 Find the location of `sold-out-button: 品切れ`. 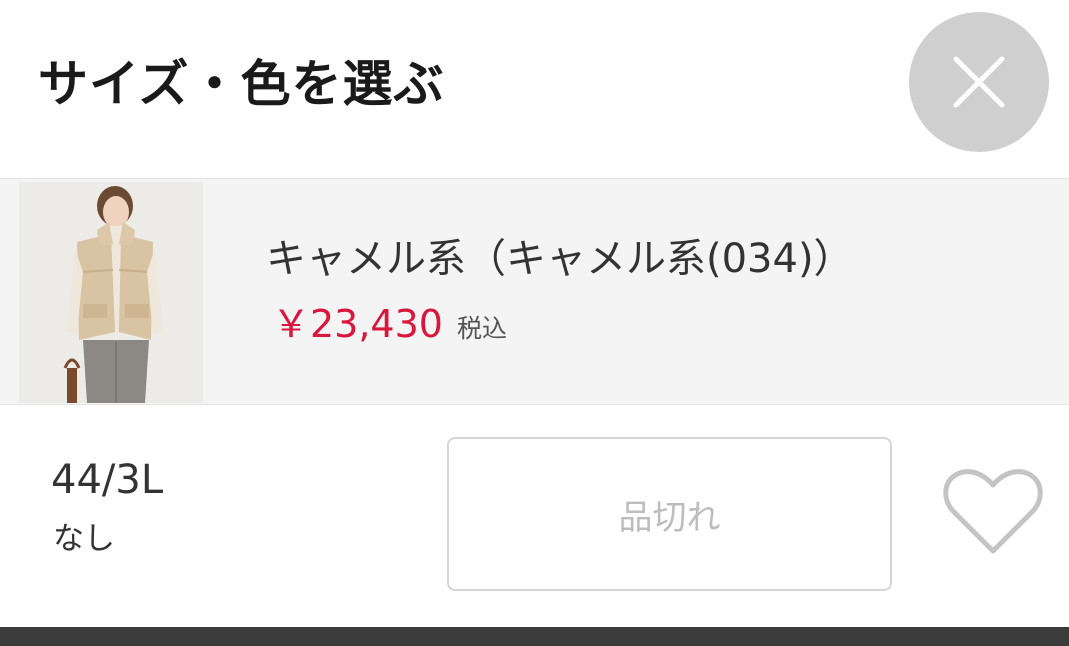

sold-out-button: 品切れ is located at coordinates (669, 514).